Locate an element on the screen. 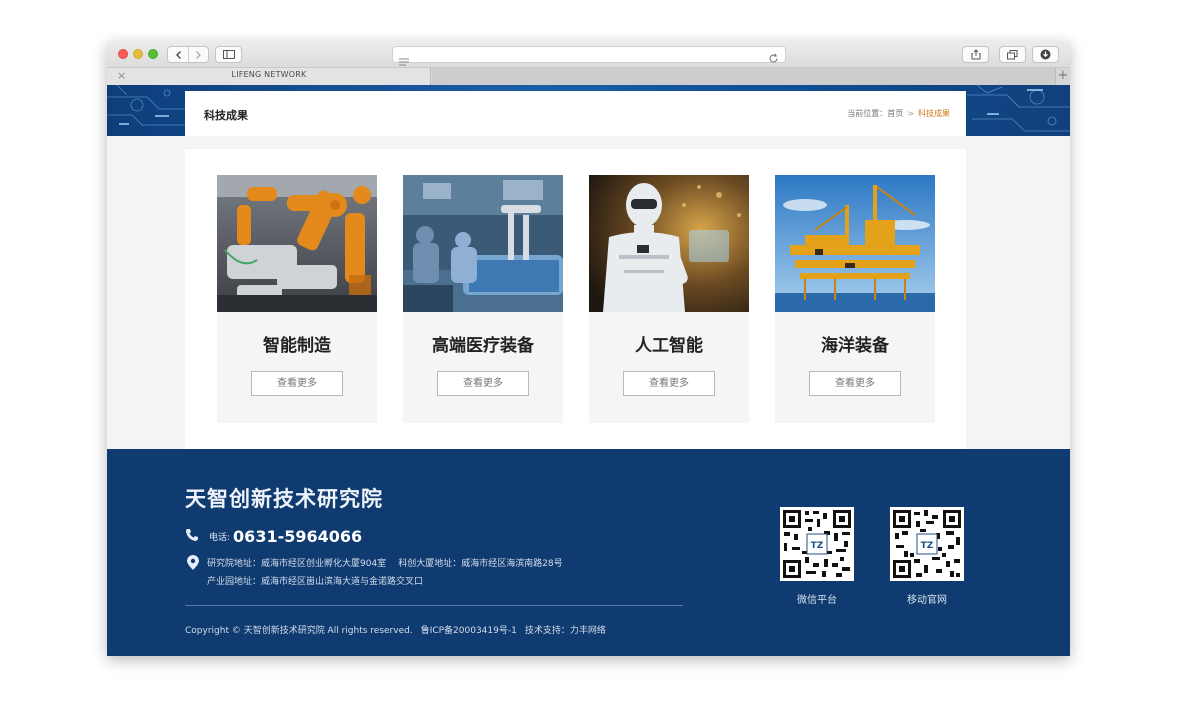  icp-link: 鲁ICP备20003419号-1 is located at coordinates (469, 631).